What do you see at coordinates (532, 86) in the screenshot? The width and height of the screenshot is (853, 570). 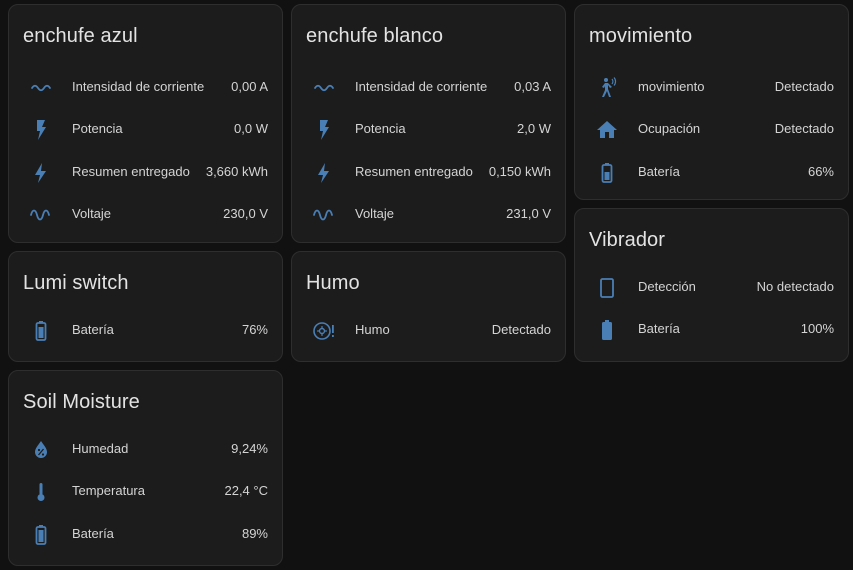 I see `entity-value: 0,03 A` at bounding box center [532, 86].